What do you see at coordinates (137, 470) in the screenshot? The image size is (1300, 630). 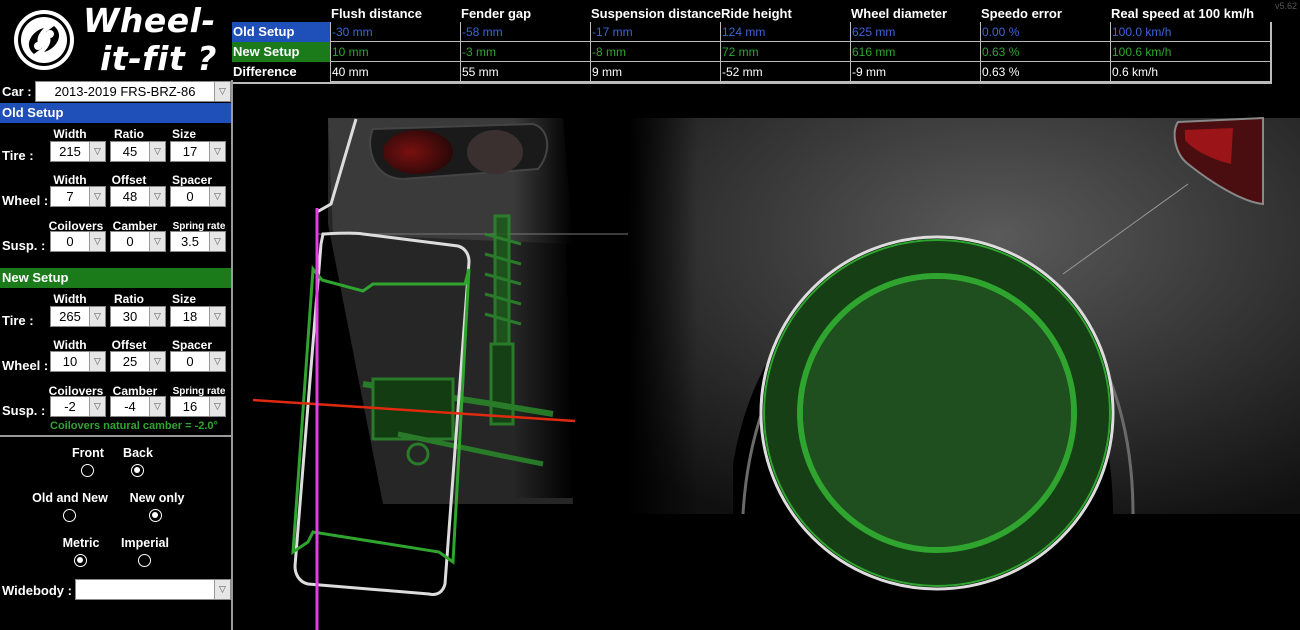 I see `back-radio` at bounding box center [137, 470].